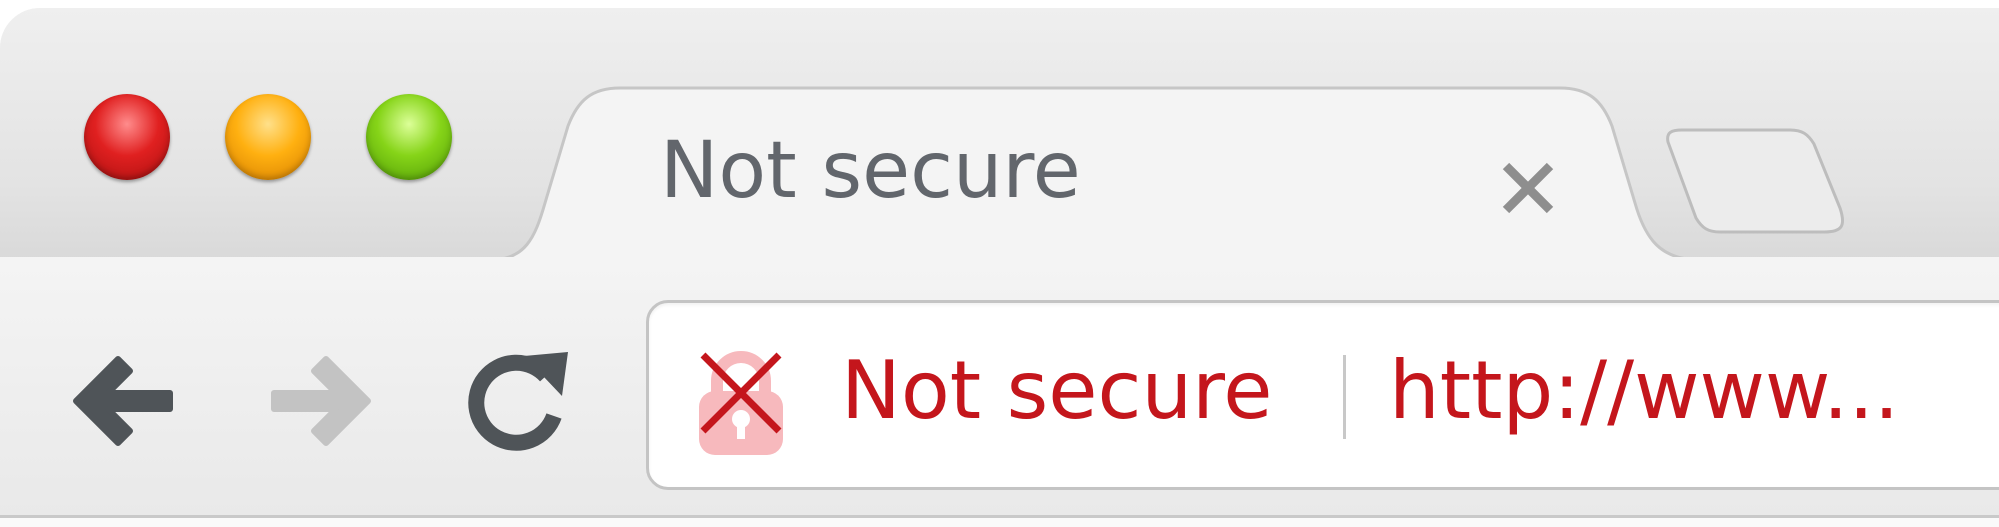 This screenshot has height=527, width=1999. I want to click on omnibox-divider, so click(1344, 397).